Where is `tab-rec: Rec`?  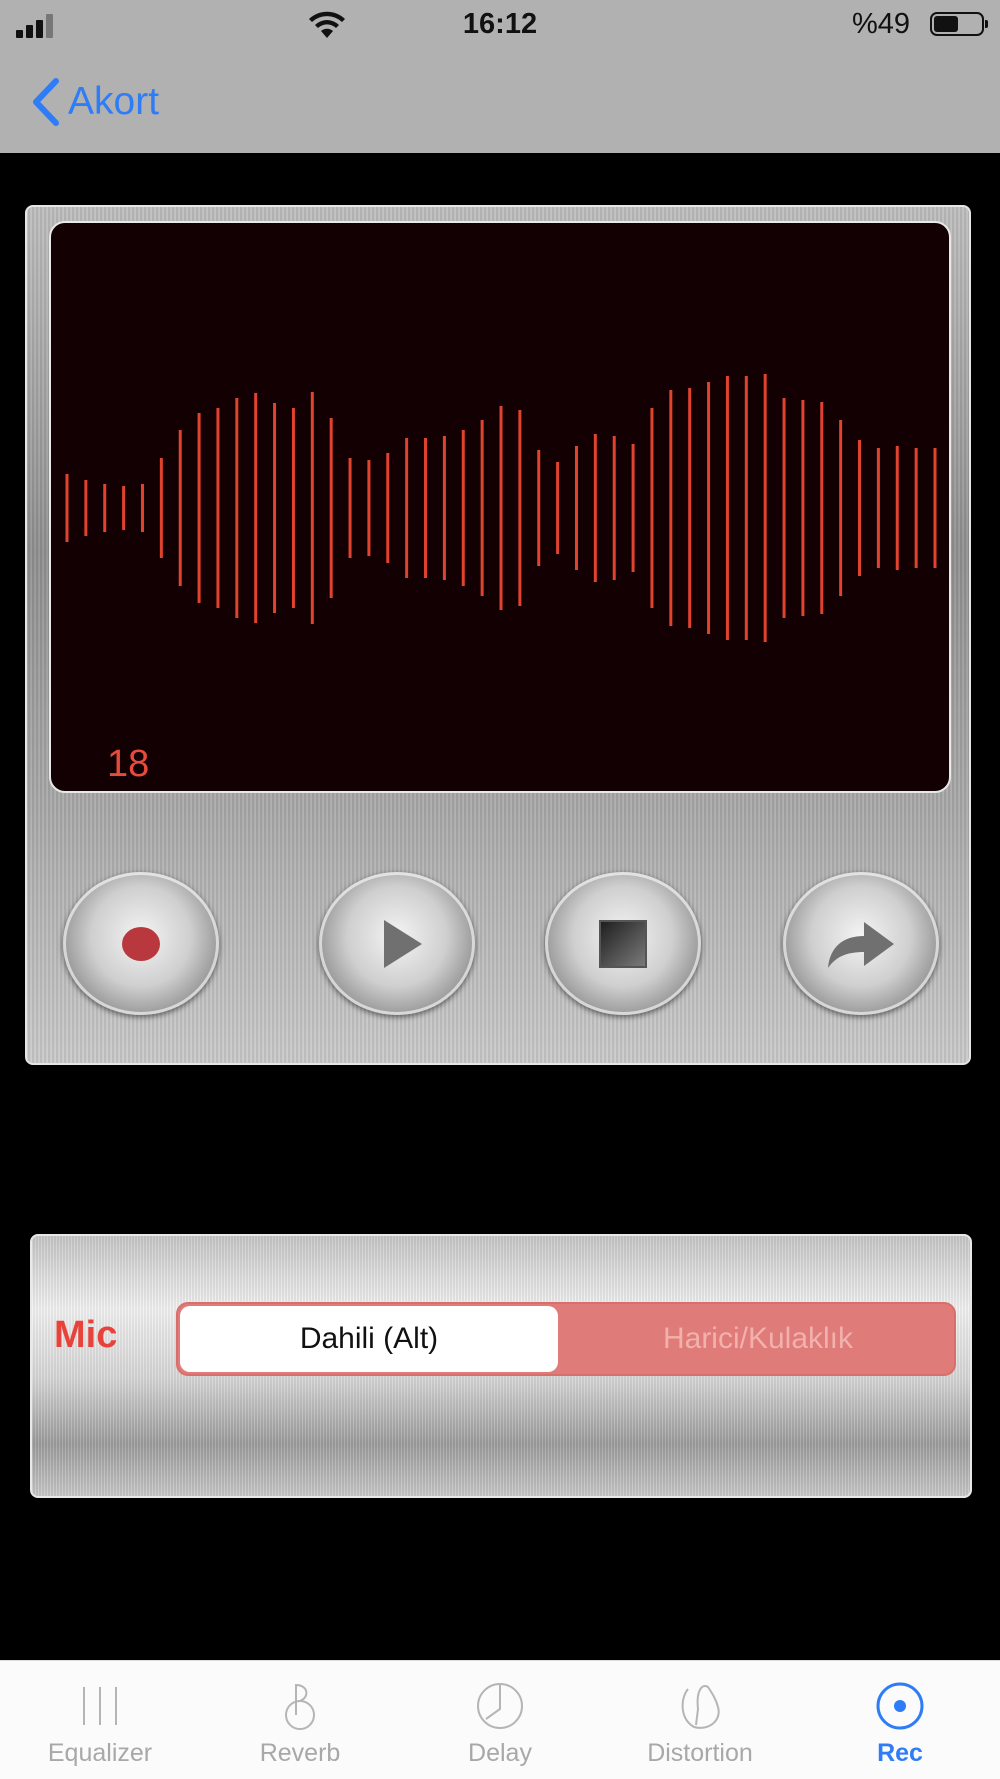
tab-rec: Rec is located at coordinates (900, 1720).